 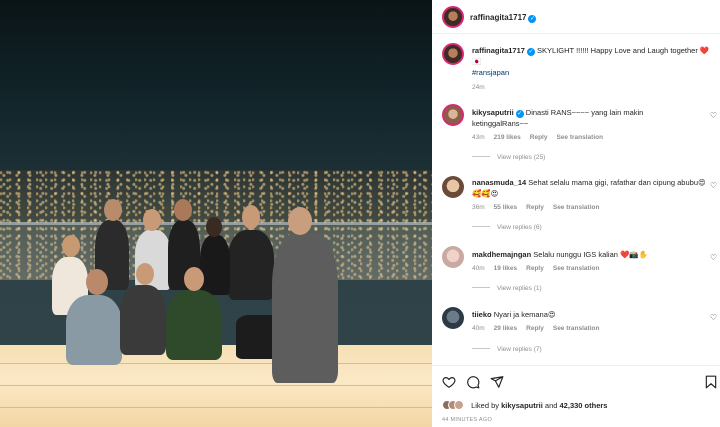 I want to click on actions-divider, so click(x=576, y=365).